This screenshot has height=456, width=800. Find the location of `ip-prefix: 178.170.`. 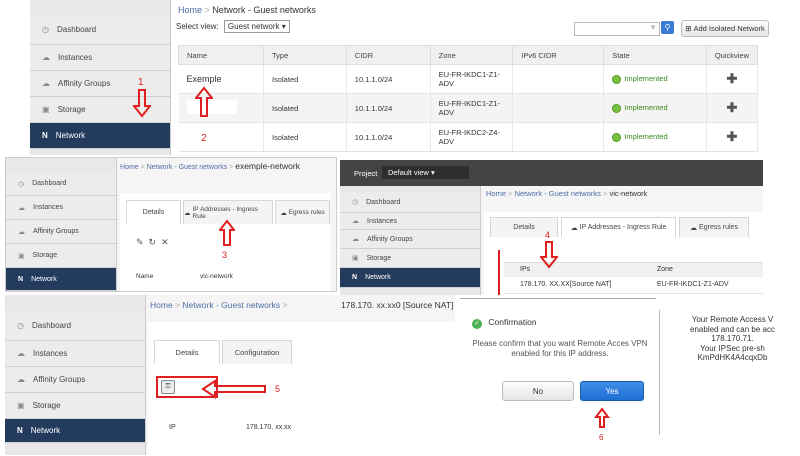

ip-prefix: 178.170. is located at coordinates (534, 284).